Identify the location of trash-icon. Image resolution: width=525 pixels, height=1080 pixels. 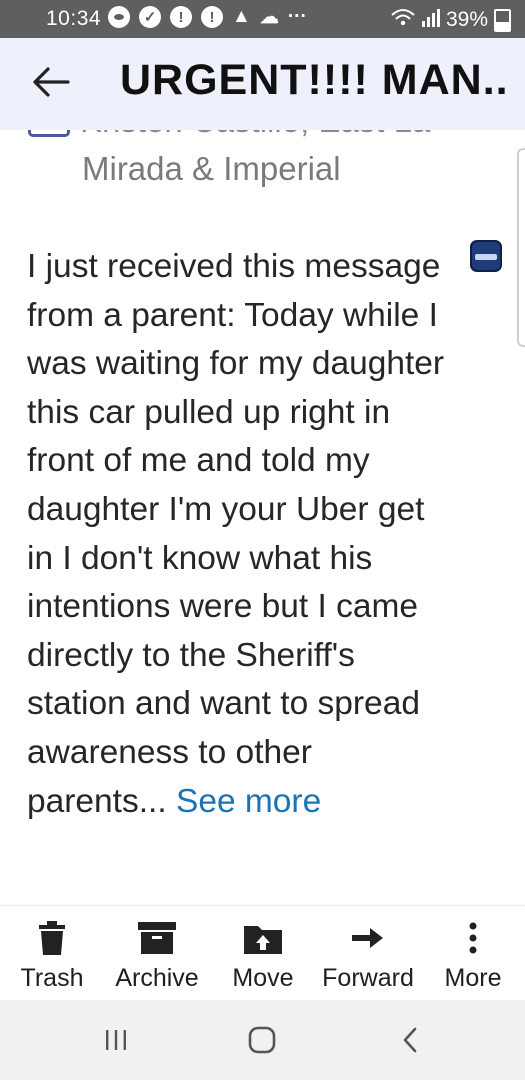
(52, 938).